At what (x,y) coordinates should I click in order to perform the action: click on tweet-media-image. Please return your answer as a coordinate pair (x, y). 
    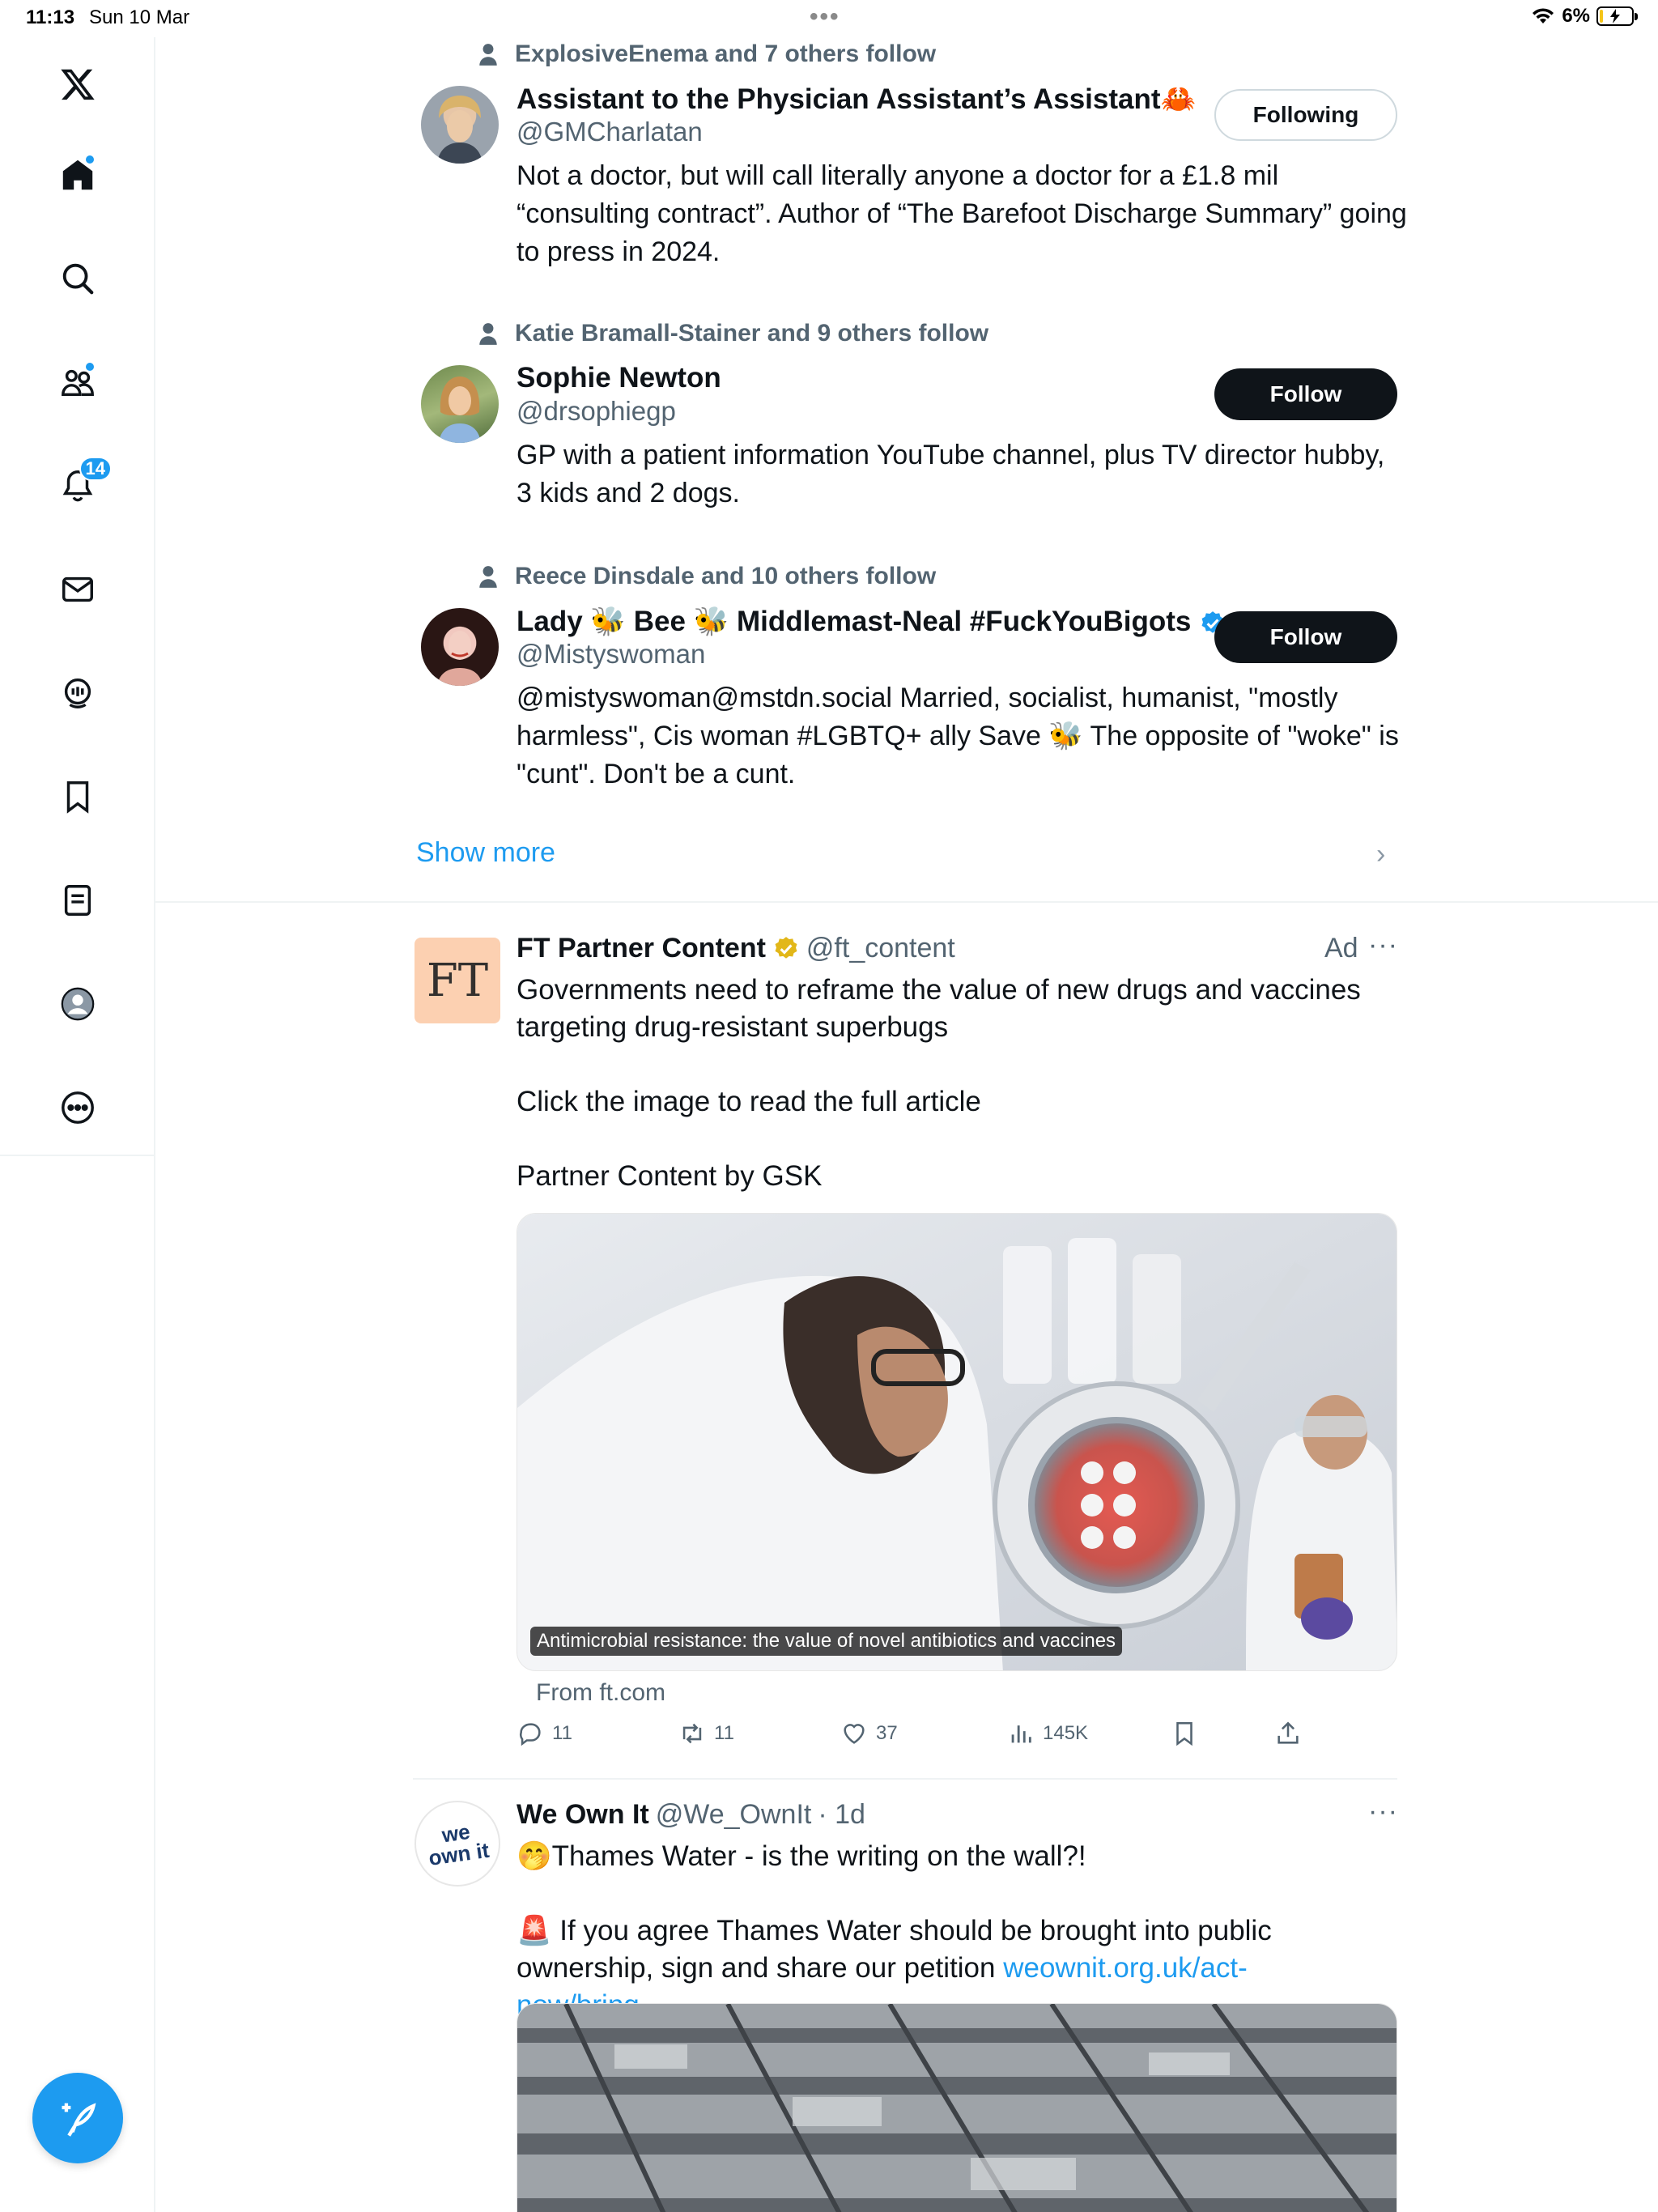
    Looking at the image, I should click on (957, 2108).